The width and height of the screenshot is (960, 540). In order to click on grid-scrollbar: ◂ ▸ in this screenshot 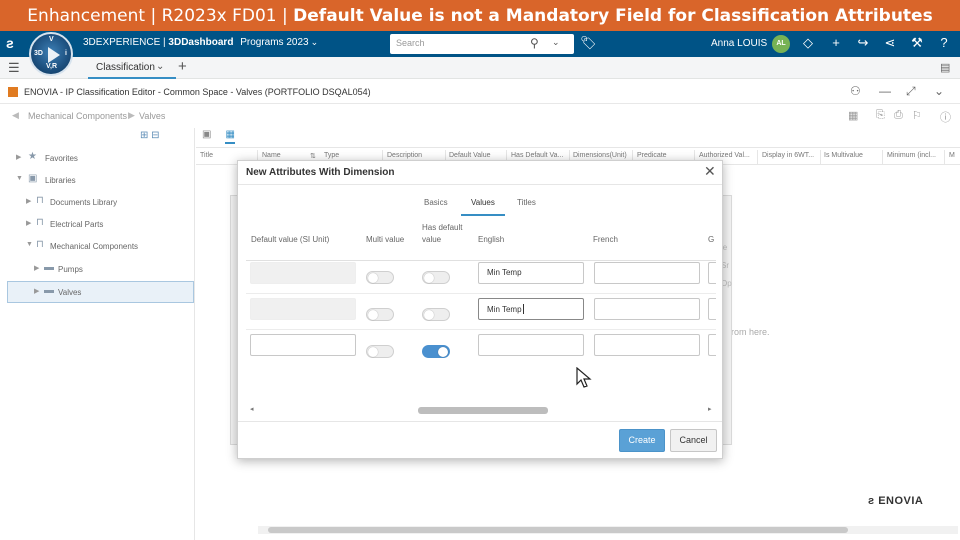, I will do `click(482, 409)`.